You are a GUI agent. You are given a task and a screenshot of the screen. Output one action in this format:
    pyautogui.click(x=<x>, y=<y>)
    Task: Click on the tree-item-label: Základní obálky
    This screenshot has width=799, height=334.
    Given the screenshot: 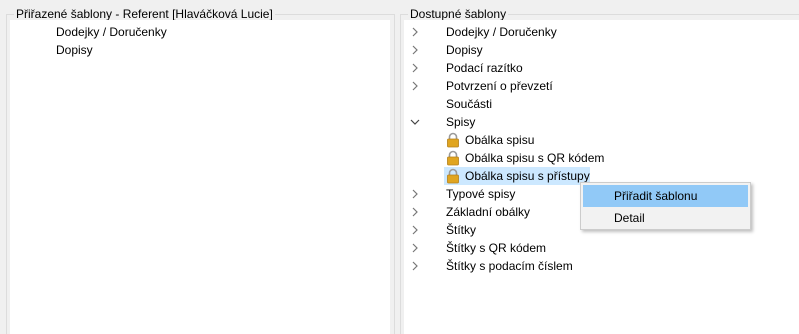 What is the action you would take?
    pyautogui.click(x=488, y=212)
    